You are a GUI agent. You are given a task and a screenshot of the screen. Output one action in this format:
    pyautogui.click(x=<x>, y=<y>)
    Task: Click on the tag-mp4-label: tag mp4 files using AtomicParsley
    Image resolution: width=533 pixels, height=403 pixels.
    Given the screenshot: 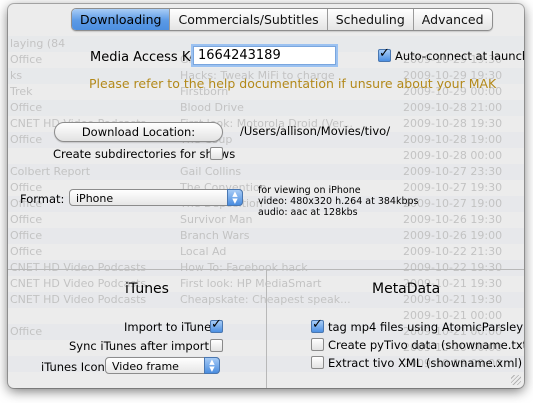 What is the action you would take?
    pyautogui.click(x=426, y=327)
    